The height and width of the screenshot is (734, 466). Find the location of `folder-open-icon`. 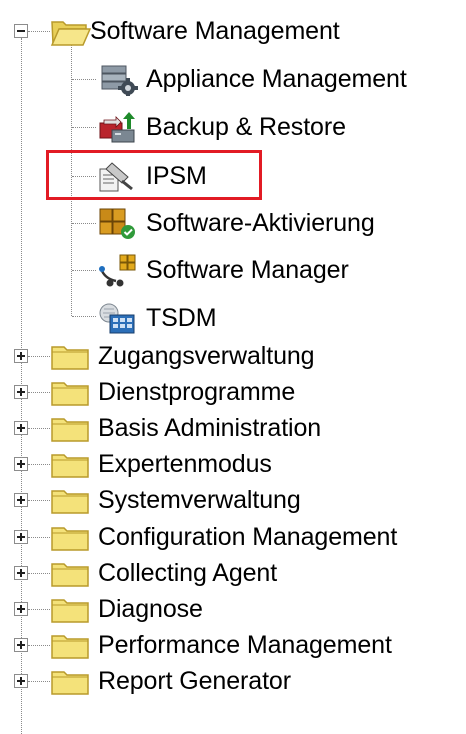

folder-open-icon is located at coordinates (71, 31).